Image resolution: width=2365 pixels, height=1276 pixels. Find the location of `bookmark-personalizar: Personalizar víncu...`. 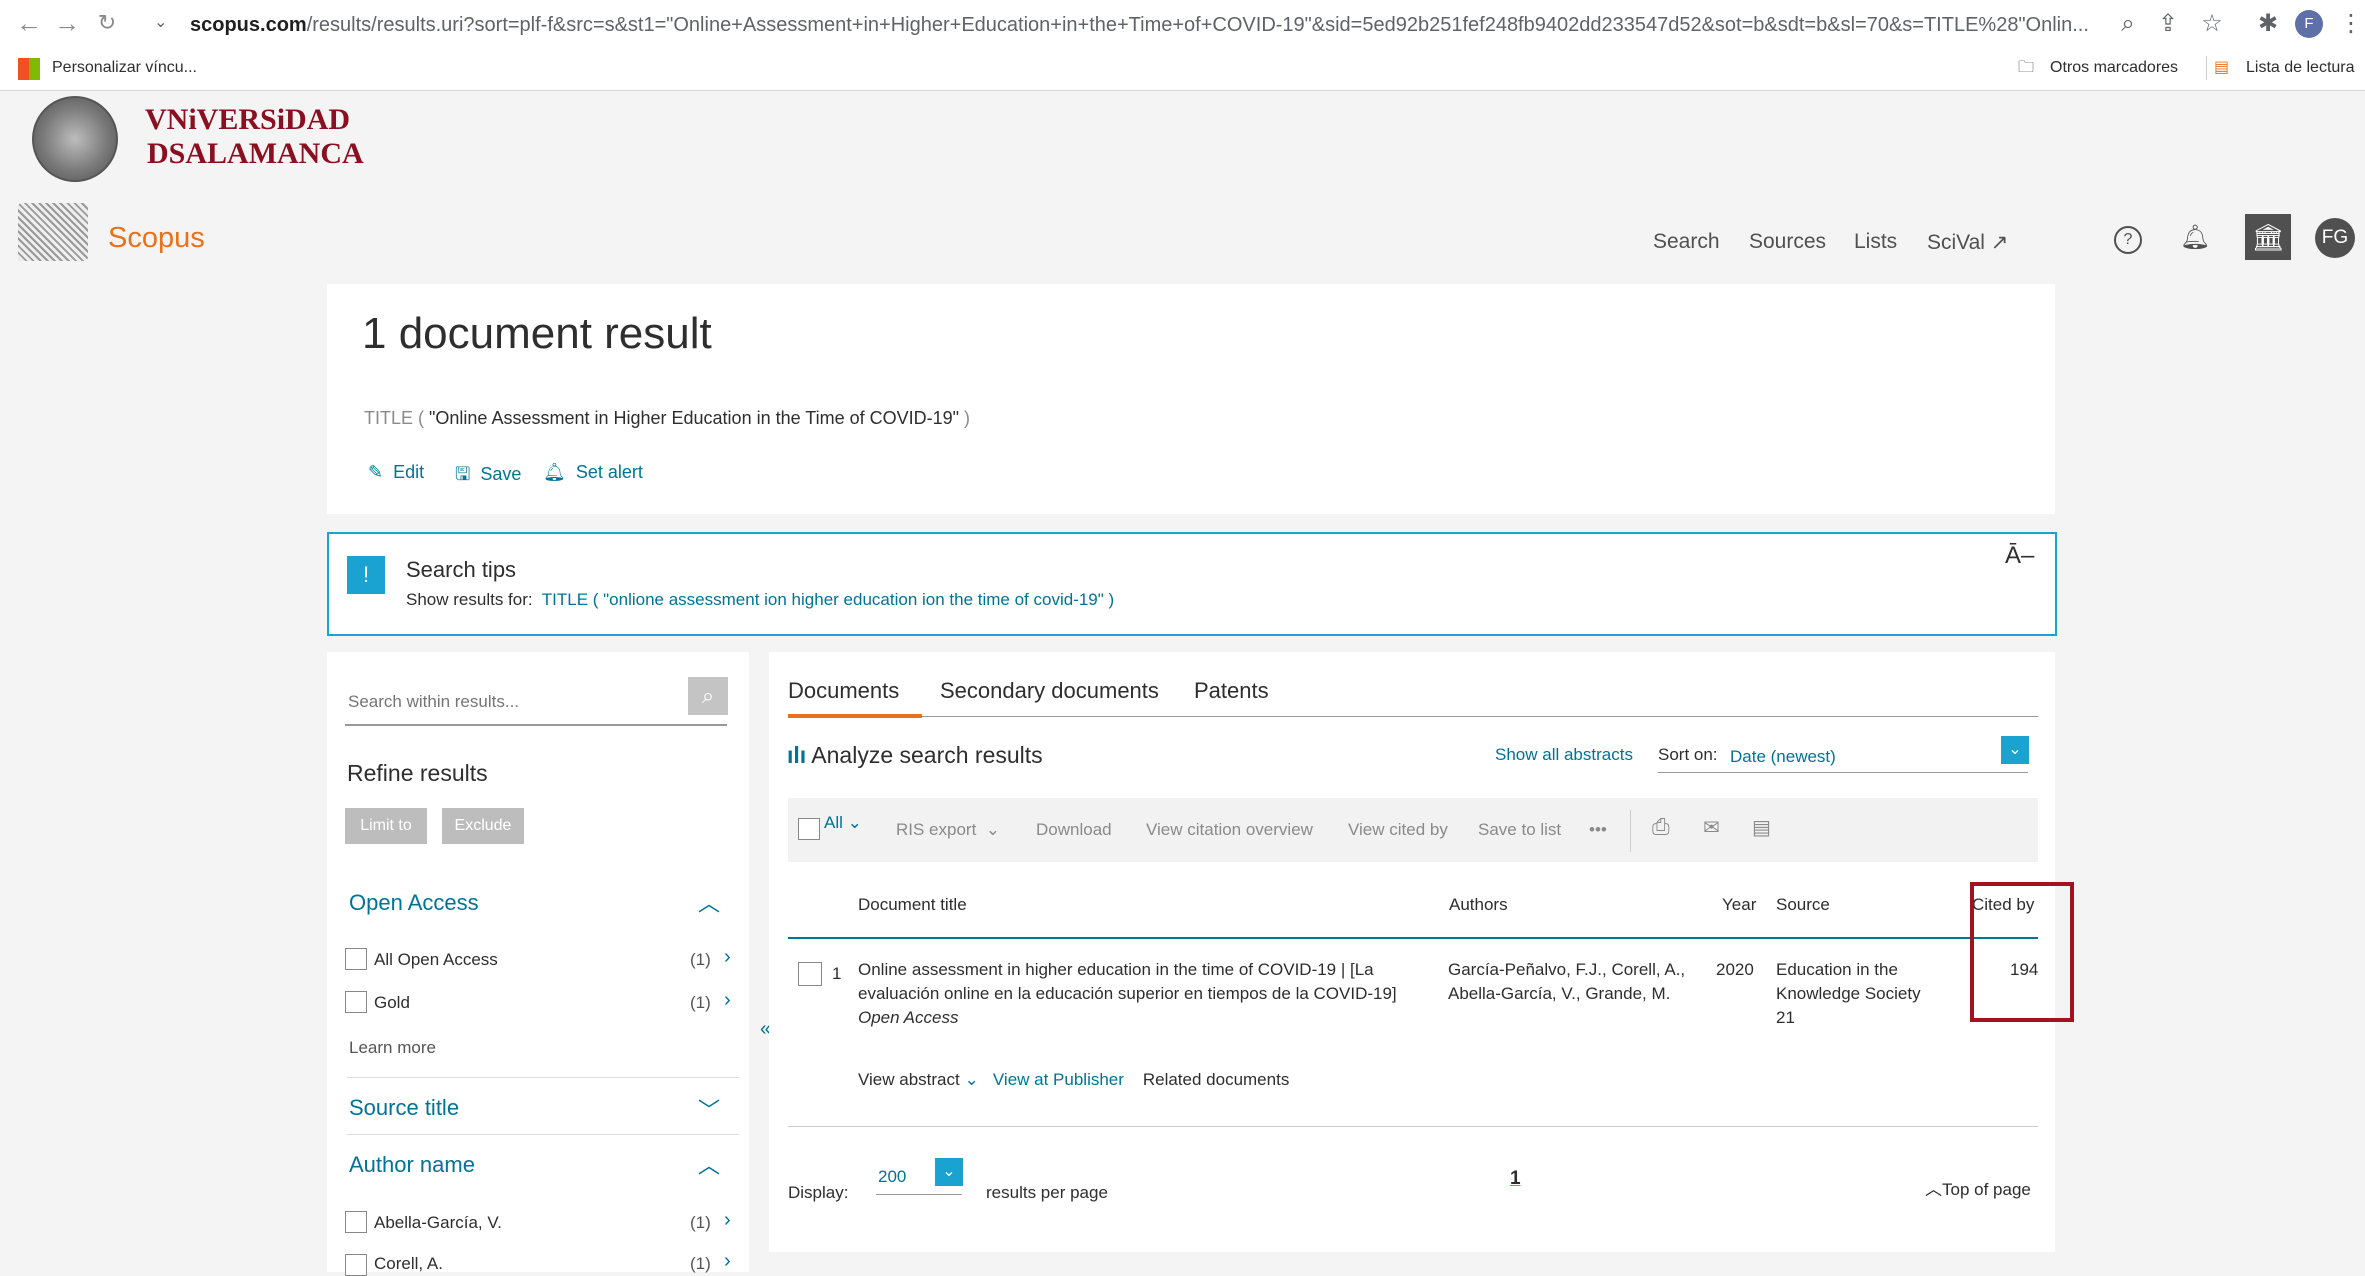

bookmark-personalizar: Personalizar víncu... is located at coordinates (124, 68).